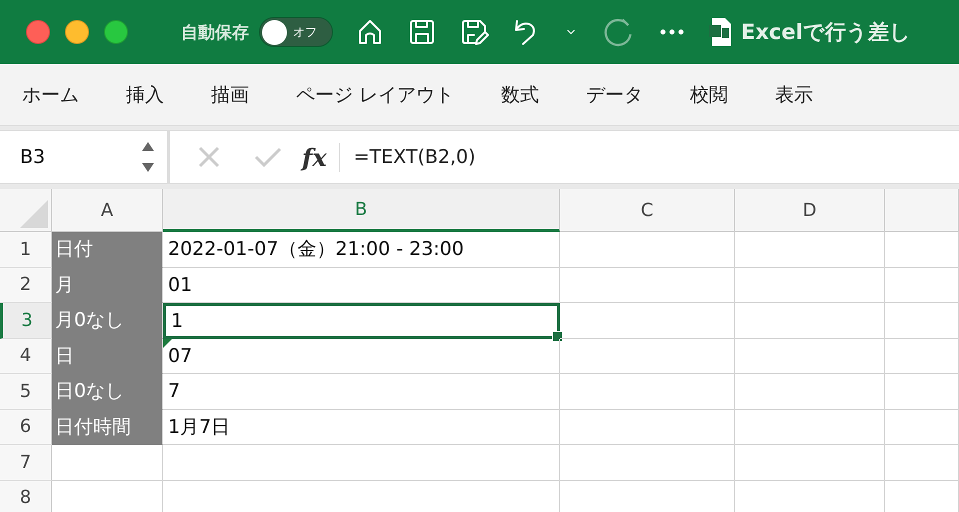 The image size is (959, 512). What do you see at coordinates (810, 210) in the screenshot?
I see `column-header: D` at bounding box center [810, 210].